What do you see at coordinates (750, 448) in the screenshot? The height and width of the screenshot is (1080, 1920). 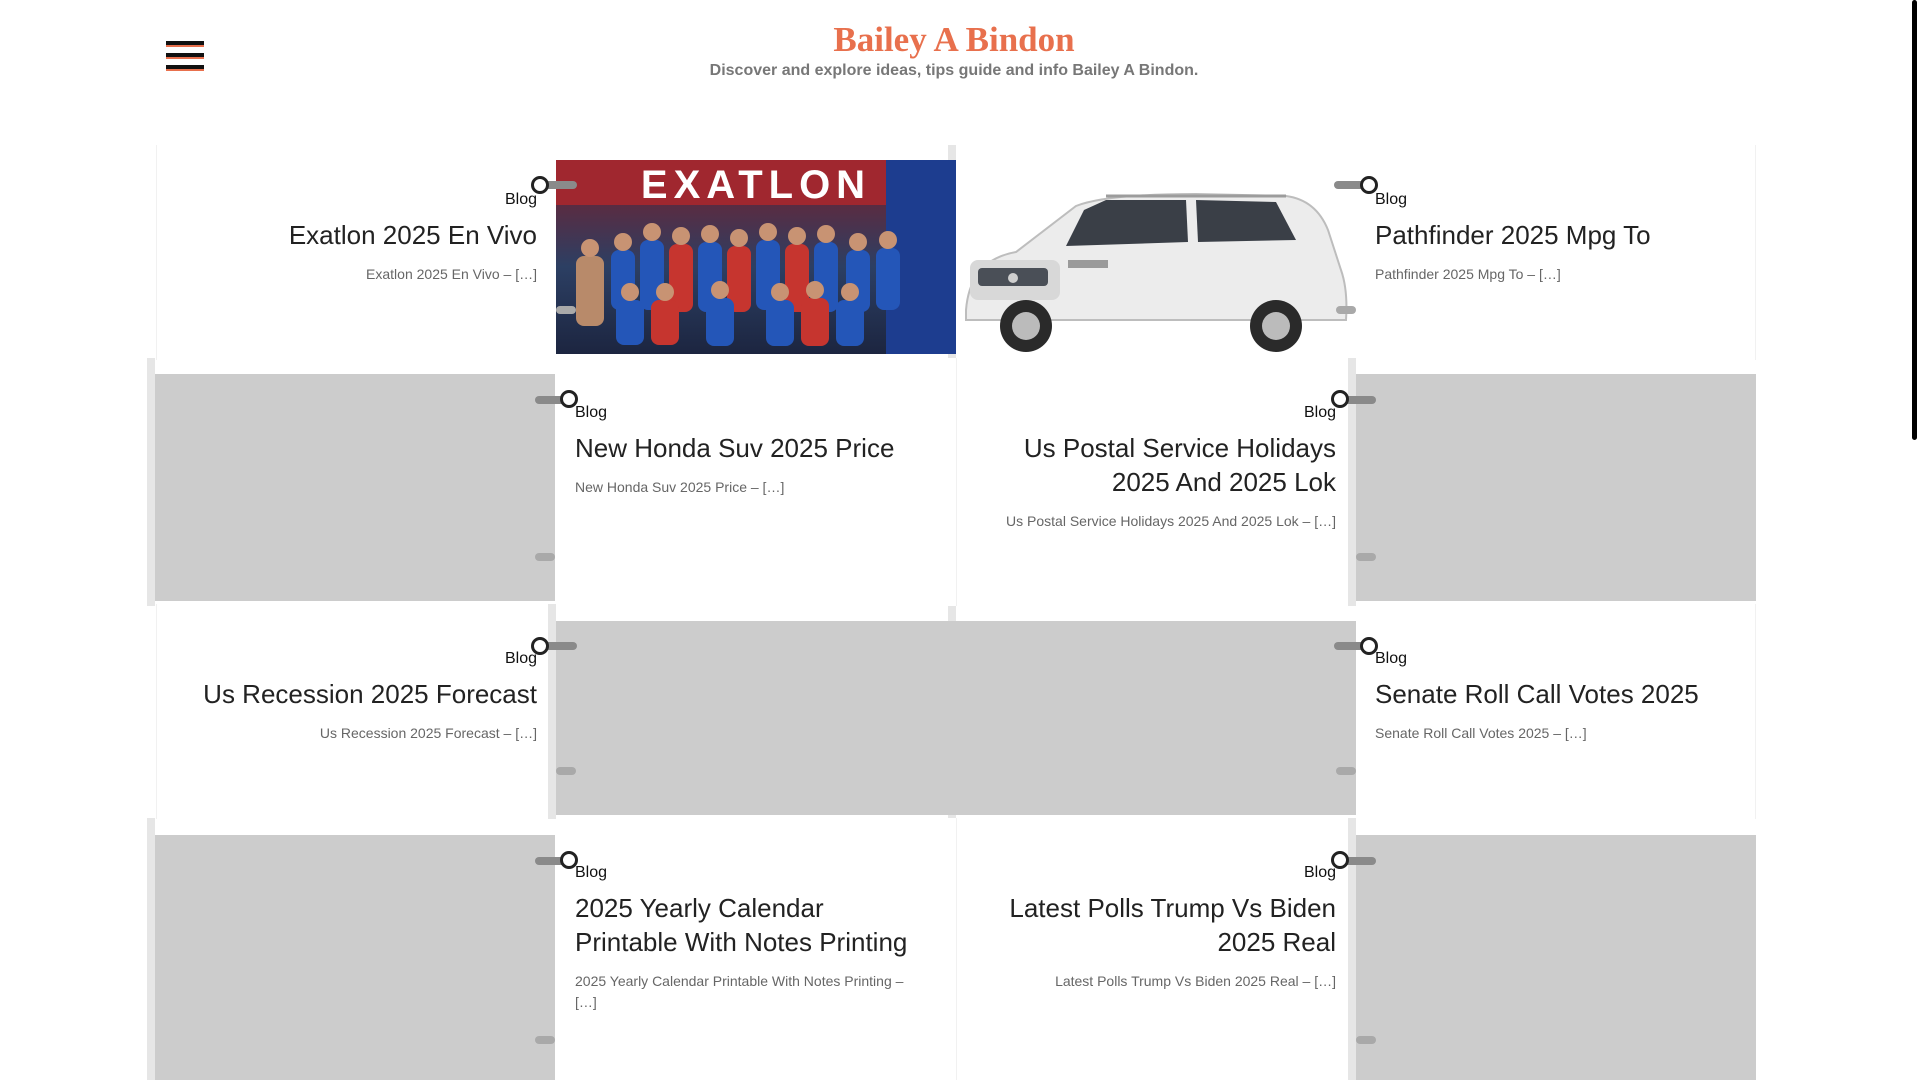 I see `post-title-link: New Honda Suv 2025 Price` at bounding box center [750, 448].